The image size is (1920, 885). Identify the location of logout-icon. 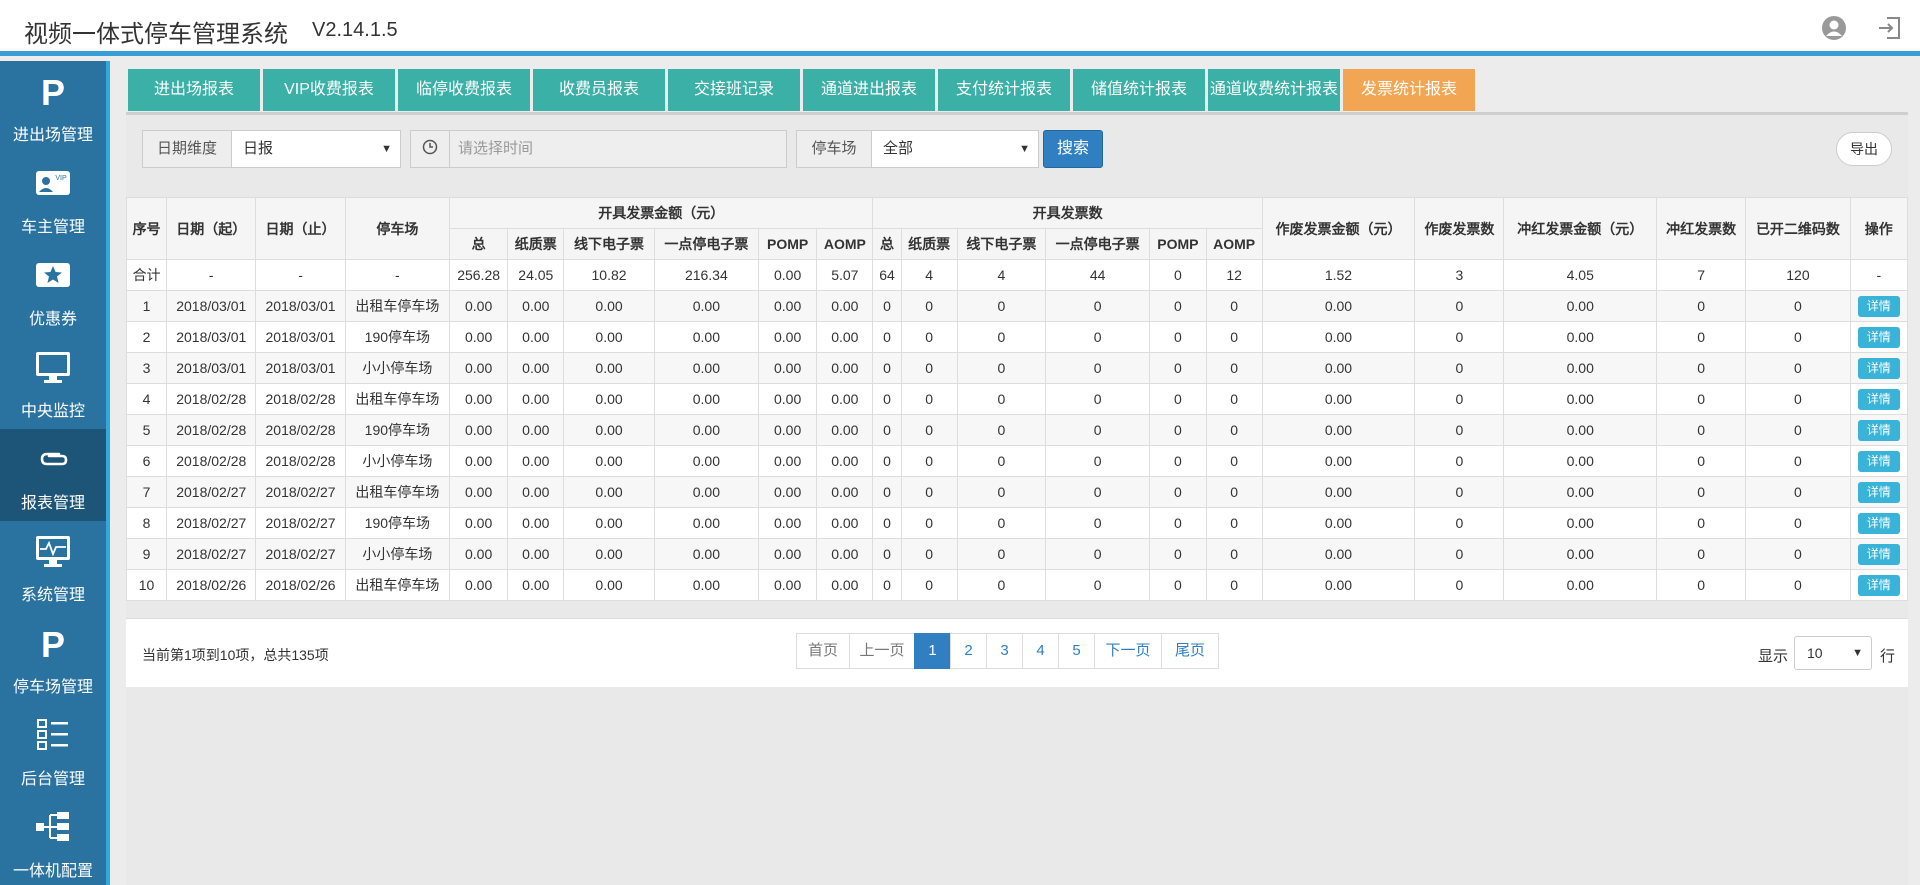
(1890, 28).